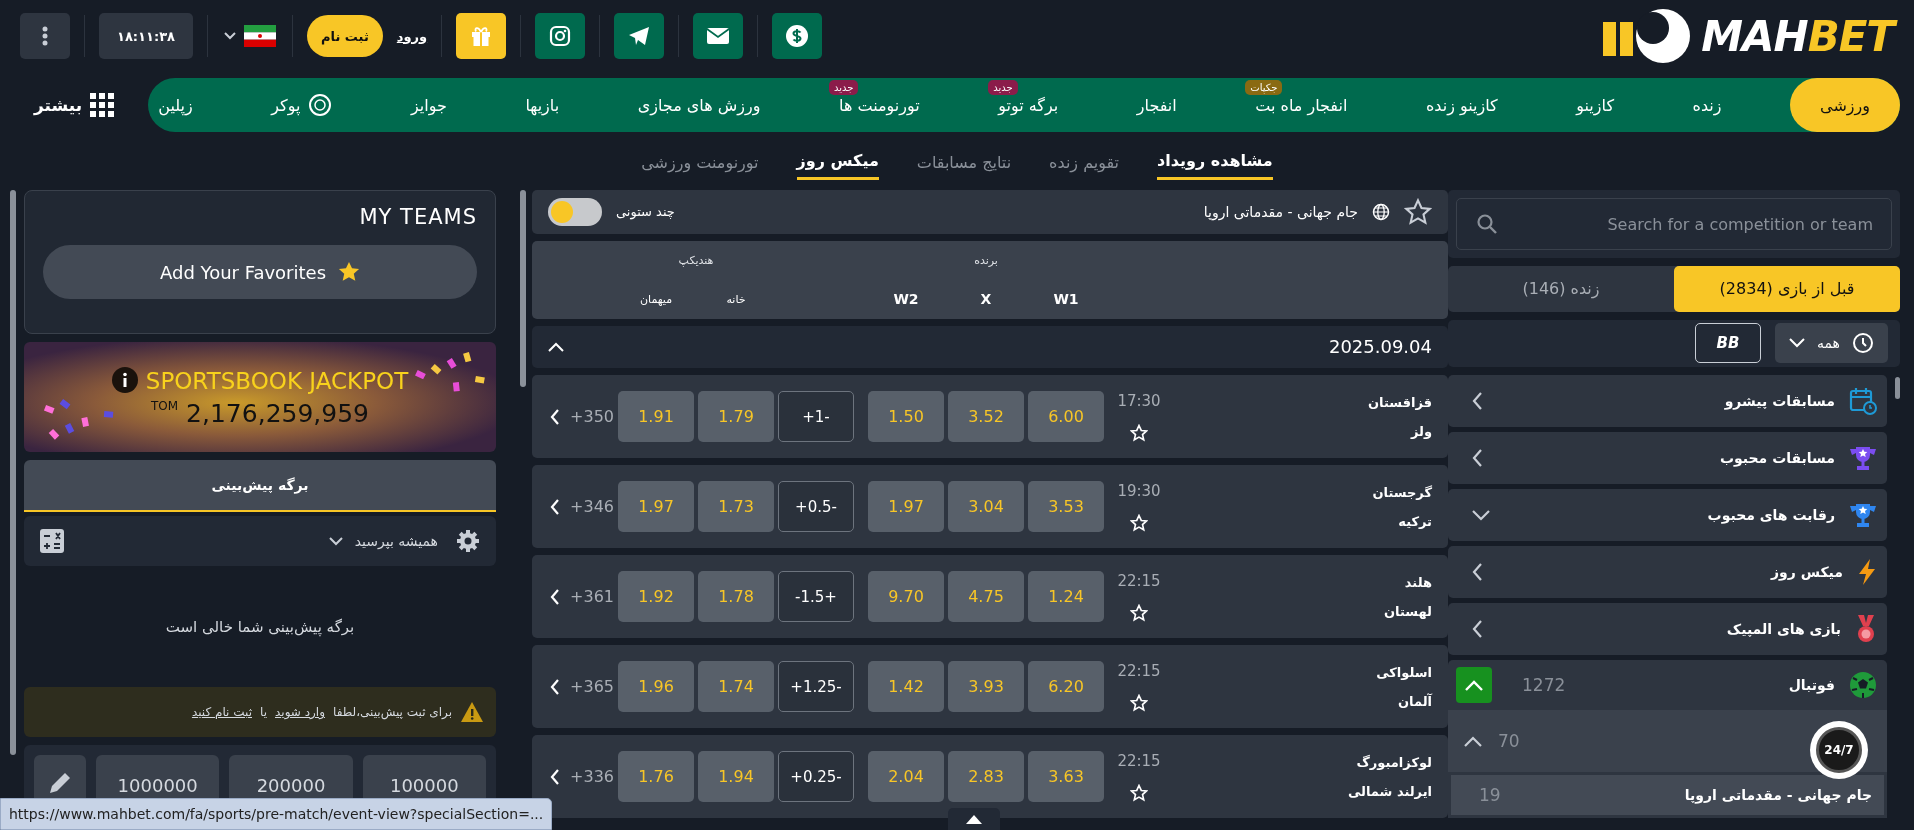  Describe the element at coordinates (1028, 105) in the screenshot. I see `nav-tab: جدید برگه توتو` at that location.